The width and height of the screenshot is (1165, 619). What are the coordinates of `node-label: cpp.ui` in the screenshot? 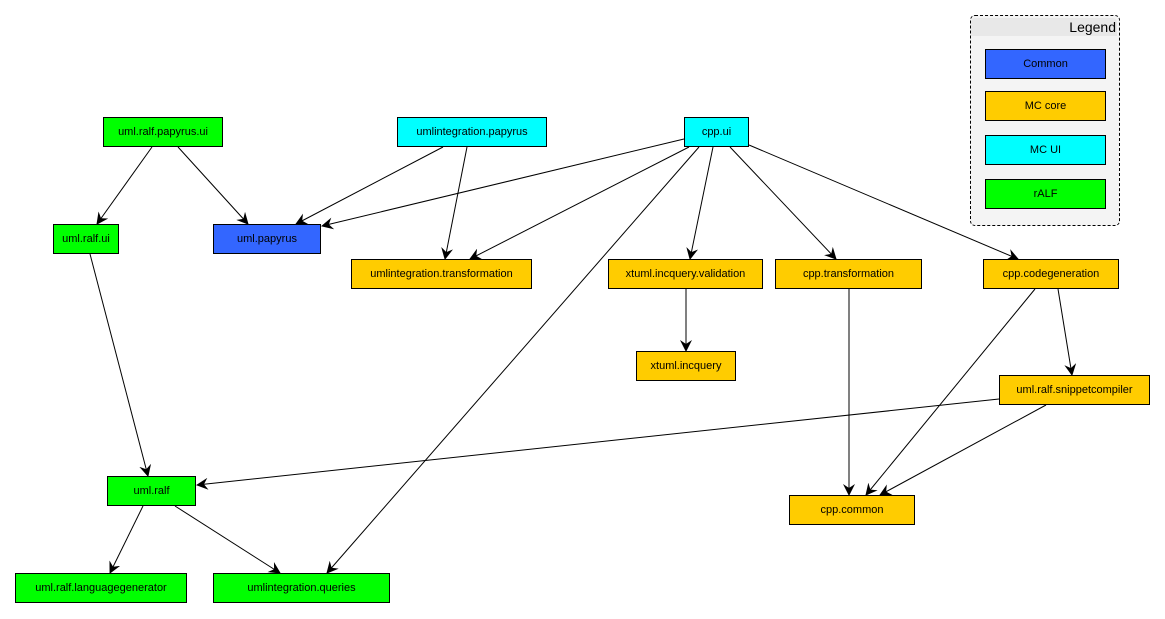 It's located at (716, 132).